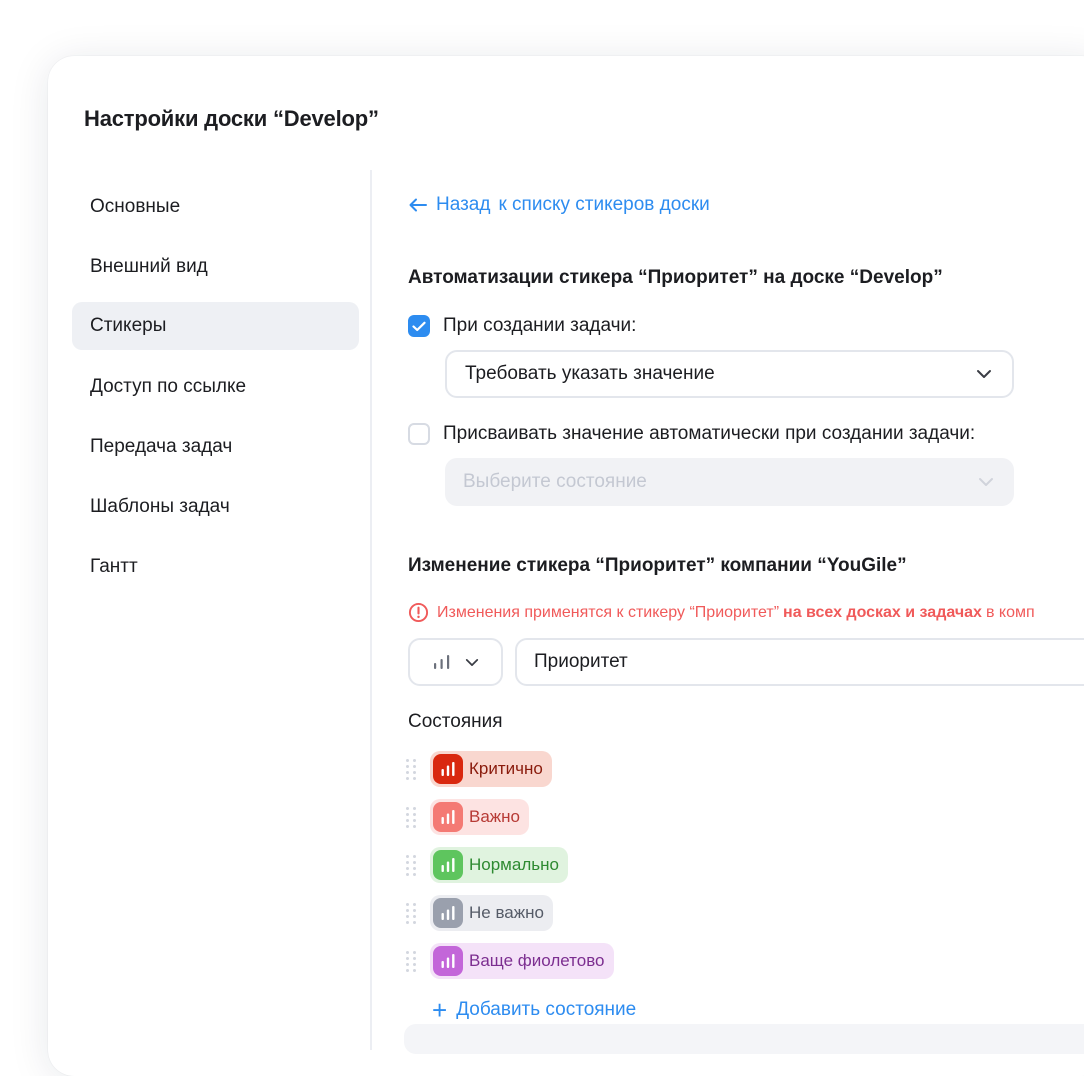 The width and height of the screenshot is (1084, 1076). What do you see at coordinates (371, 610) in the screenshot?
I see `sidebar-divider` at bounding box center [371, 610].